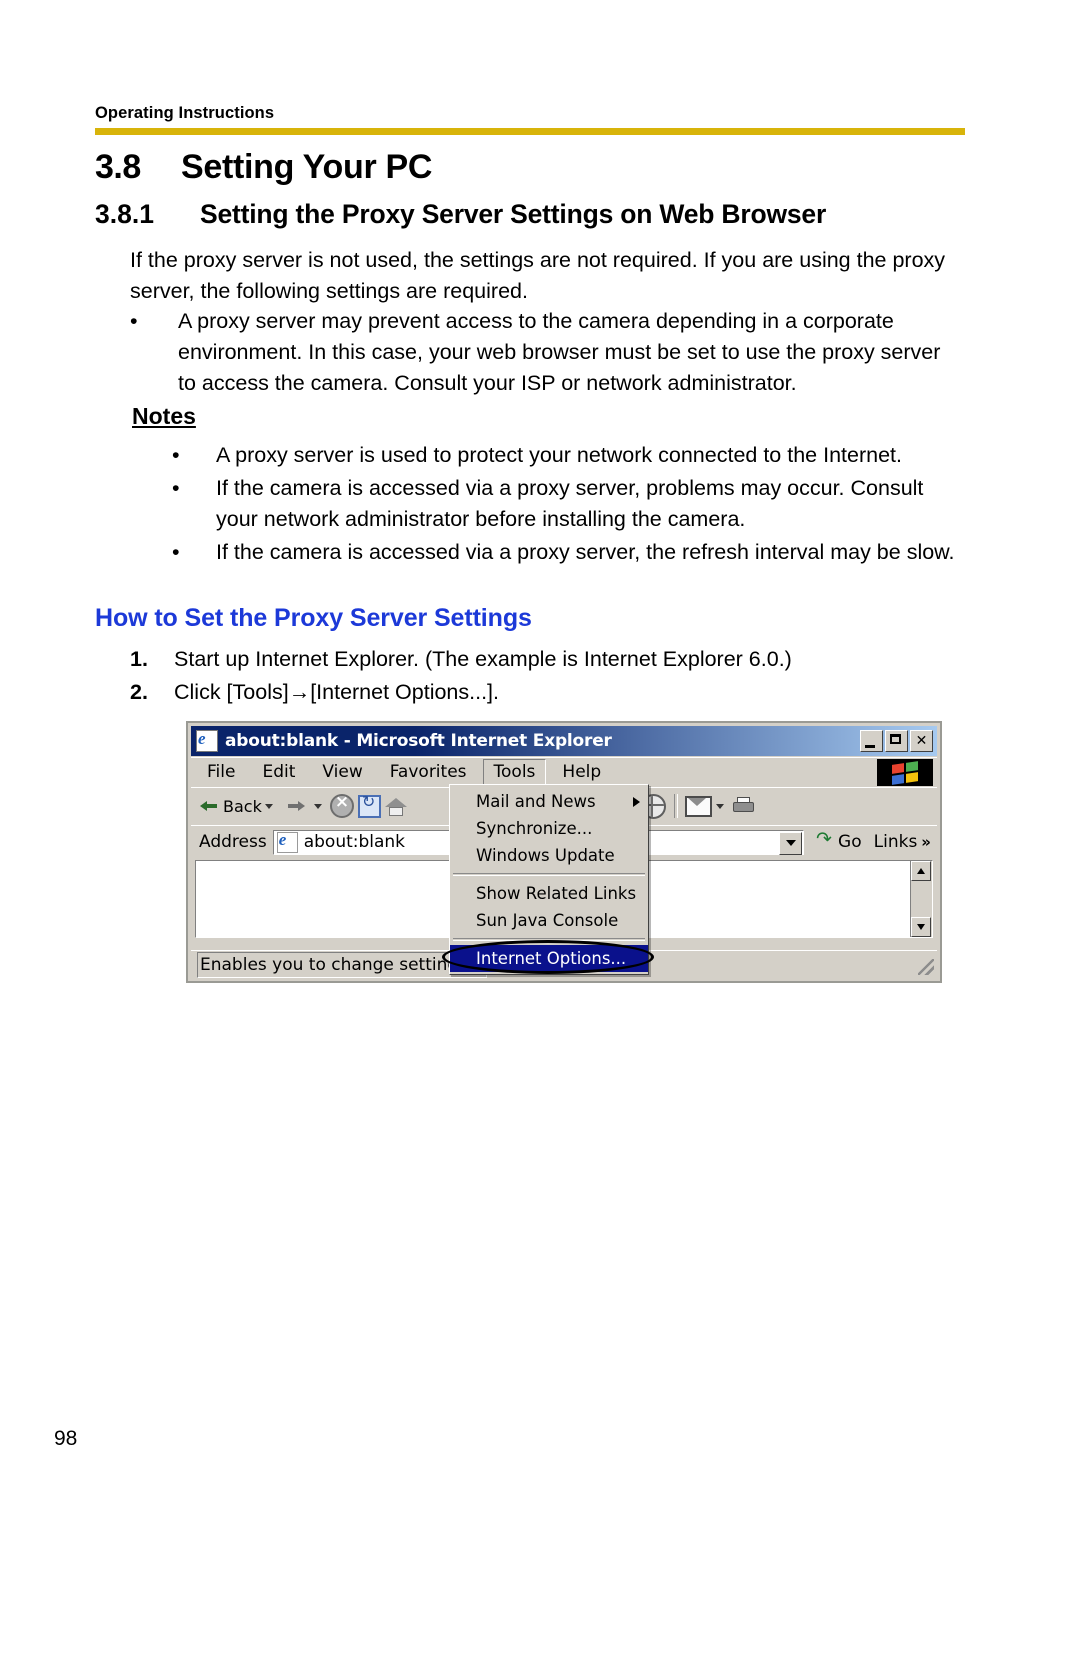  I want to click on back-label: Back, so click(242, 806).